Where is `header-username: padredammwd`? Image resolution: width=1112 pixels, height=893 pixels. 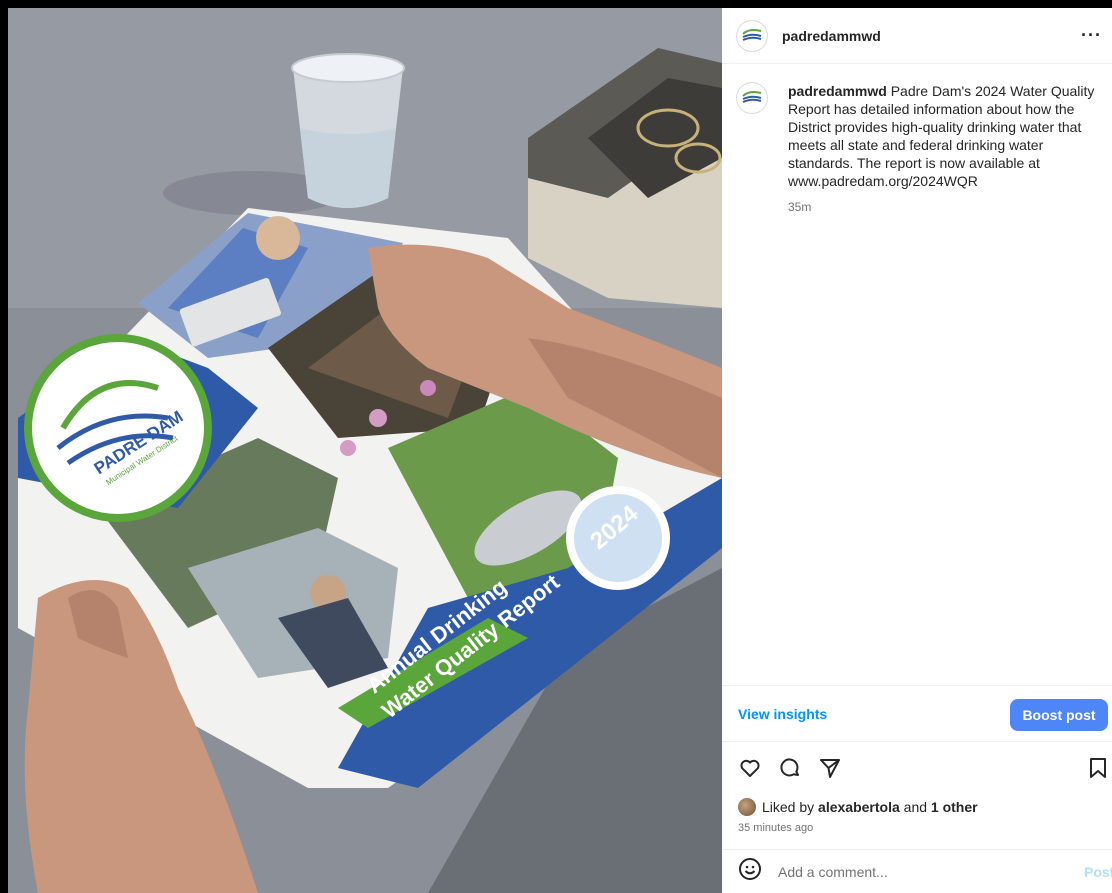
header-username: padredammwd is located at coordinates (831, 36).